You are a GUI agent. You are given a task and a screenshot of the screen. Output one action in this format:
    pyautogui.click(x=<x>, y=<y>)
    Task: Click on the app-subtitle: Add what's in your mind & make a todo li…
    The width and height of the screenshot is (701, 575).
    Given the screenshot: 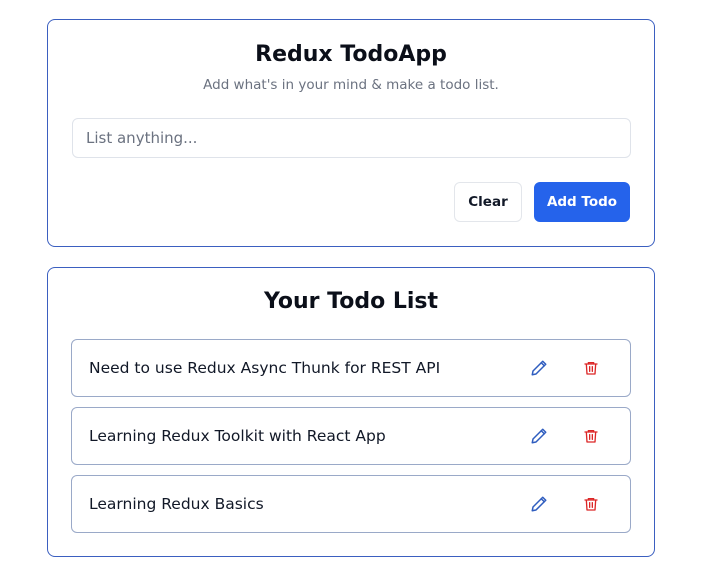 What is the action you would take?
    pyautogui.click(x=351, y=85)
    